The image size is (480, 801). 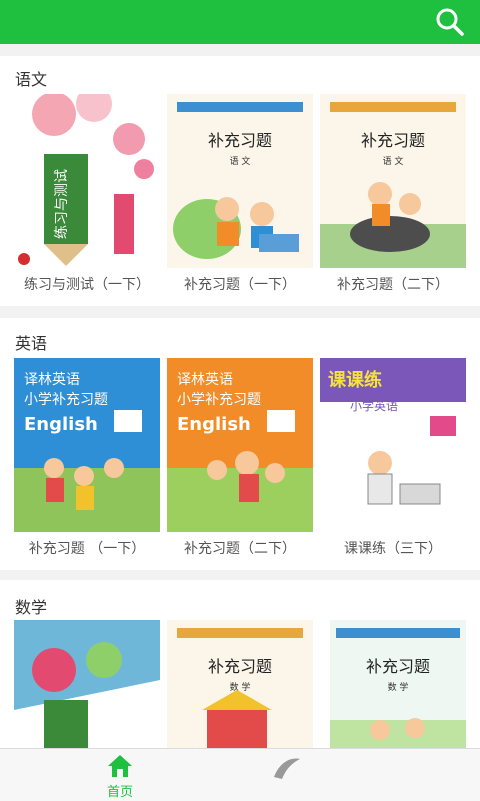 What do you see at coordinates (240, 22) in the screenshot?
I see `top-app-bar` at bounding box center [240, 22].